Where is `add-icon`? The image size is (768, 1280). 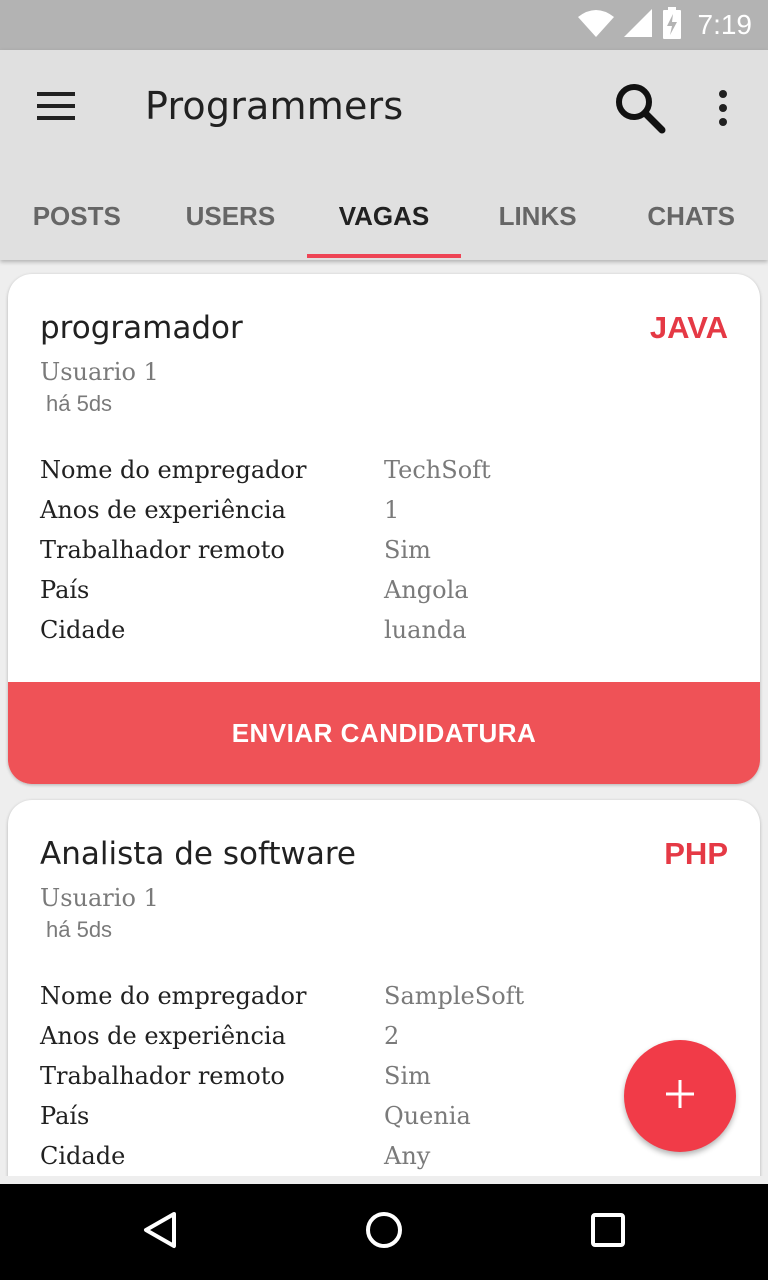
add-icon is located at coordinates (680, 1096).